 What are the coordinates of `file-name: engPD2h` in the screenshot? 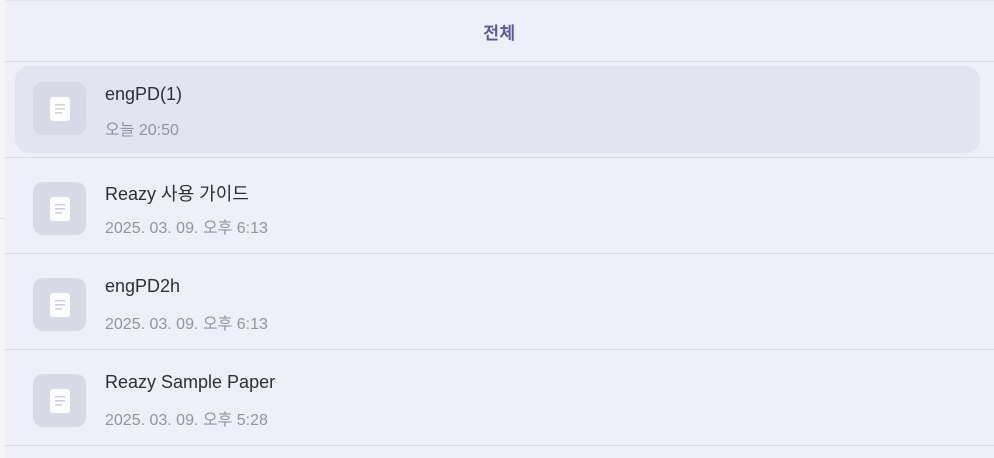 It's located at (143, 286).